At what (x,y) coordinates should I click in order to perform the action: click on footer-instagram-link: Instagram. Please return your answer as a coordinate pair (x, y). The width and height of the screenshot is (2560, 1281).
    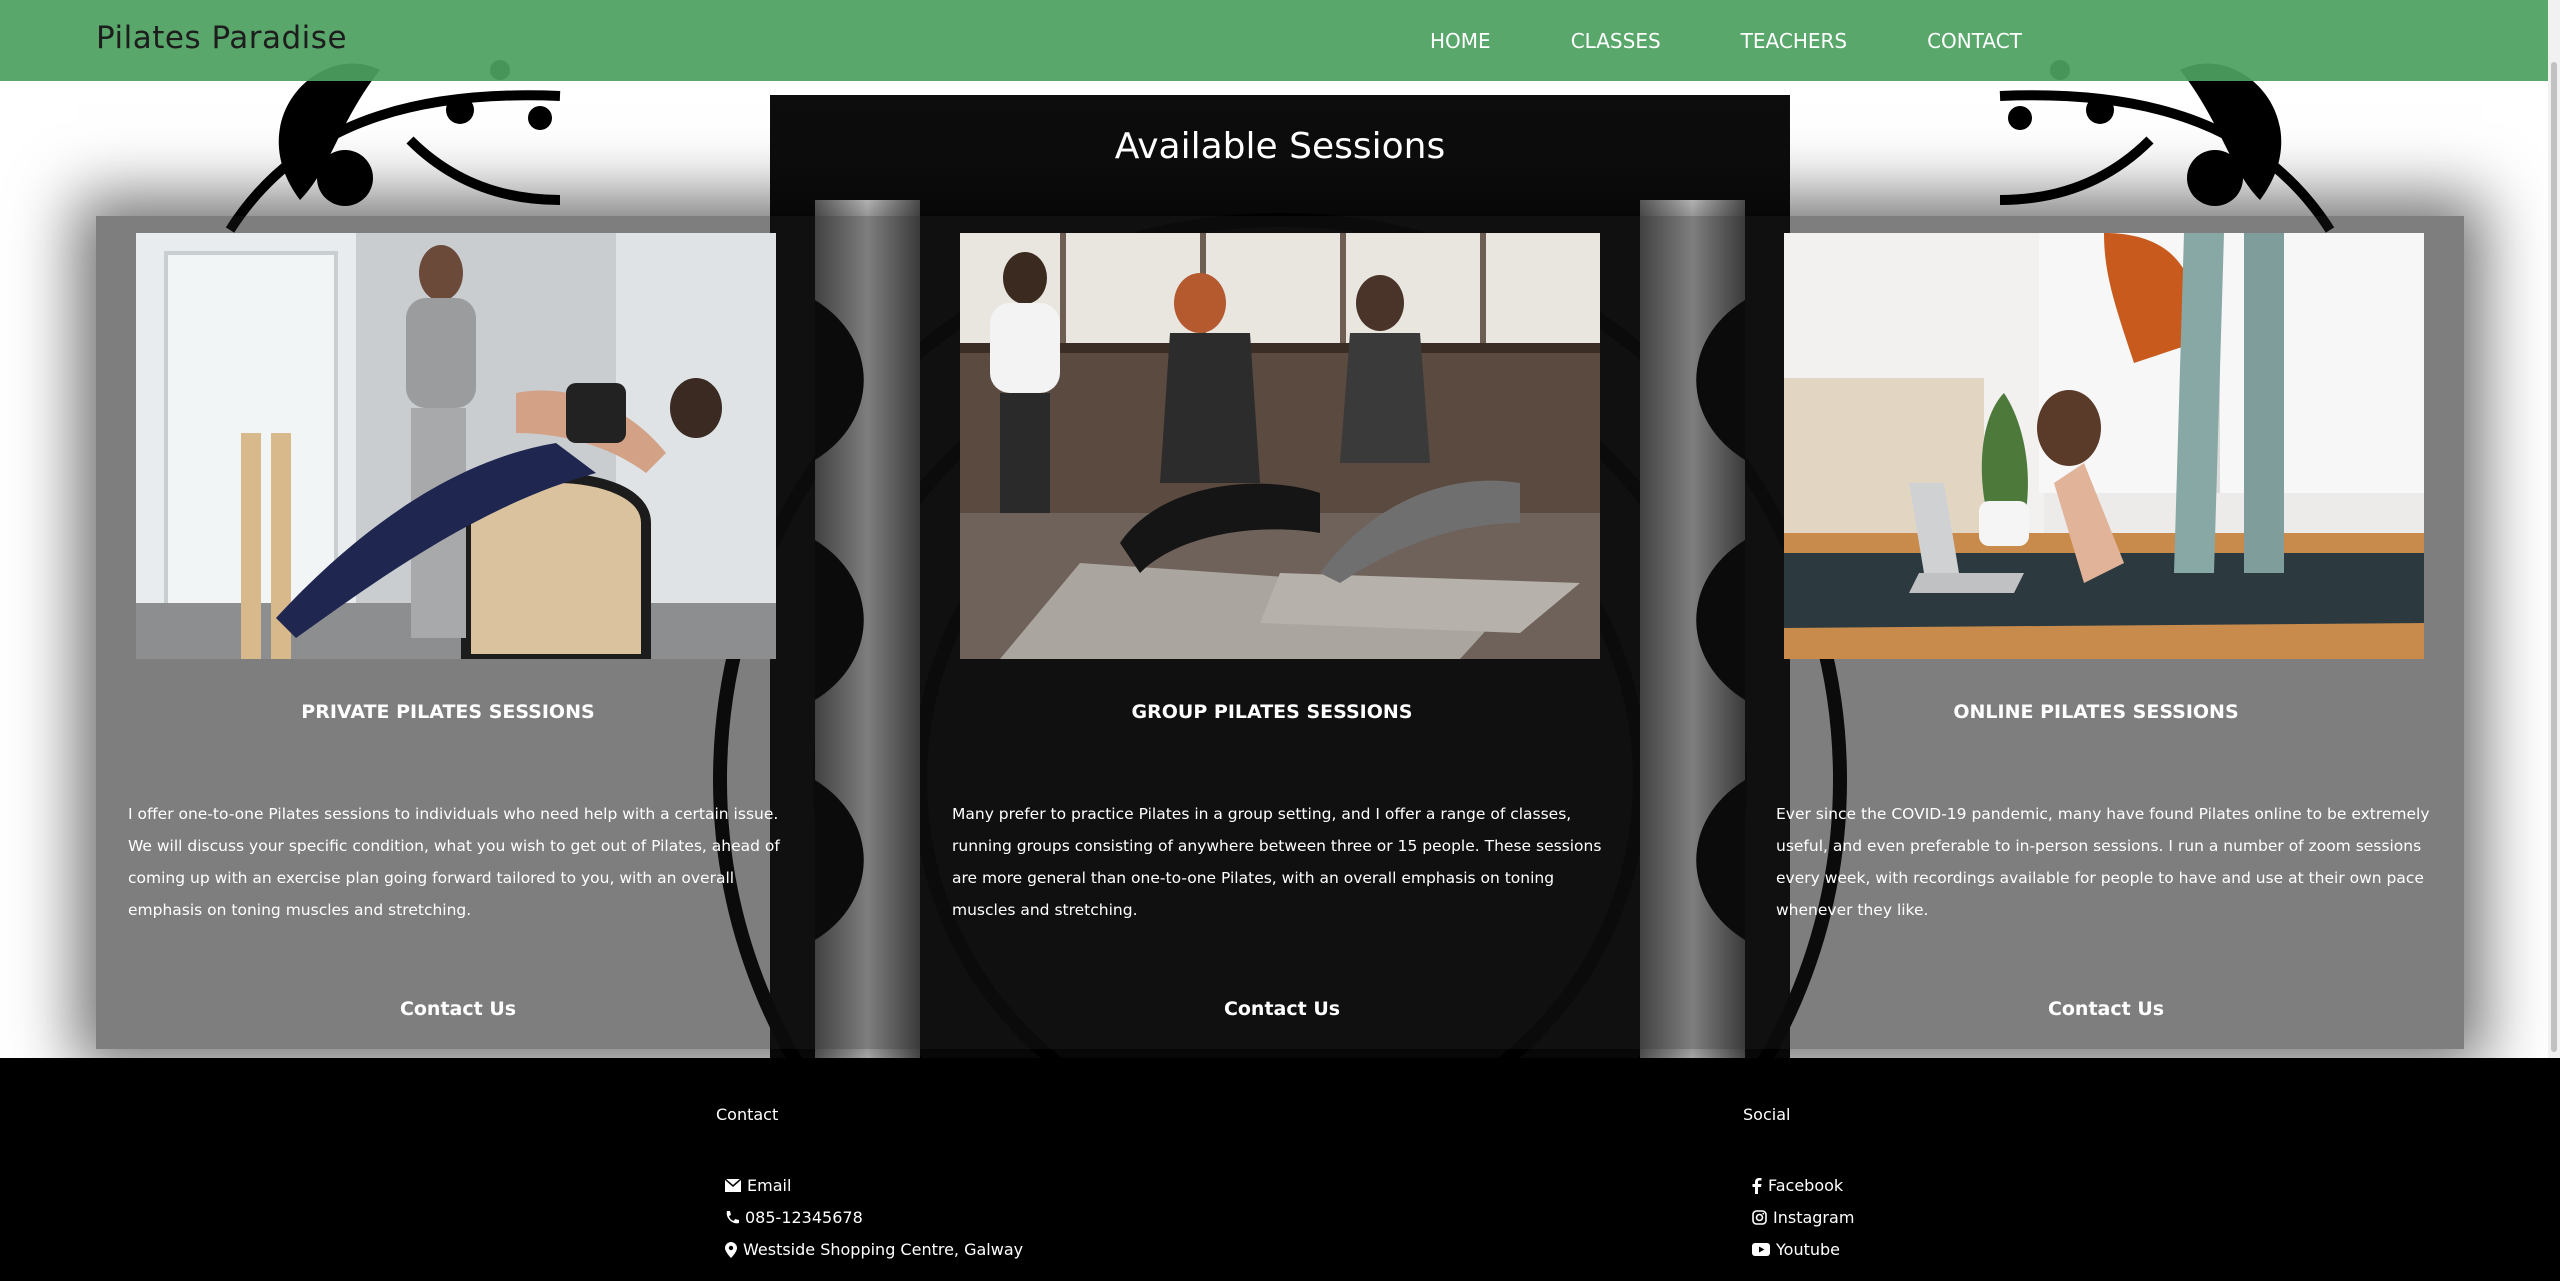
    Looking at the image, I should click on (1803, 1217).